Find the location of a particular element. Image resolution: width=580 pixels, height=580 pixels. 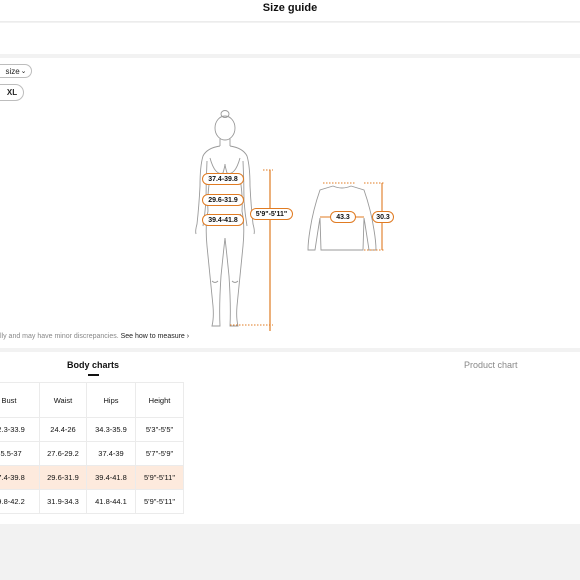

column-header-height: Height is located at coordinates (159, 400).